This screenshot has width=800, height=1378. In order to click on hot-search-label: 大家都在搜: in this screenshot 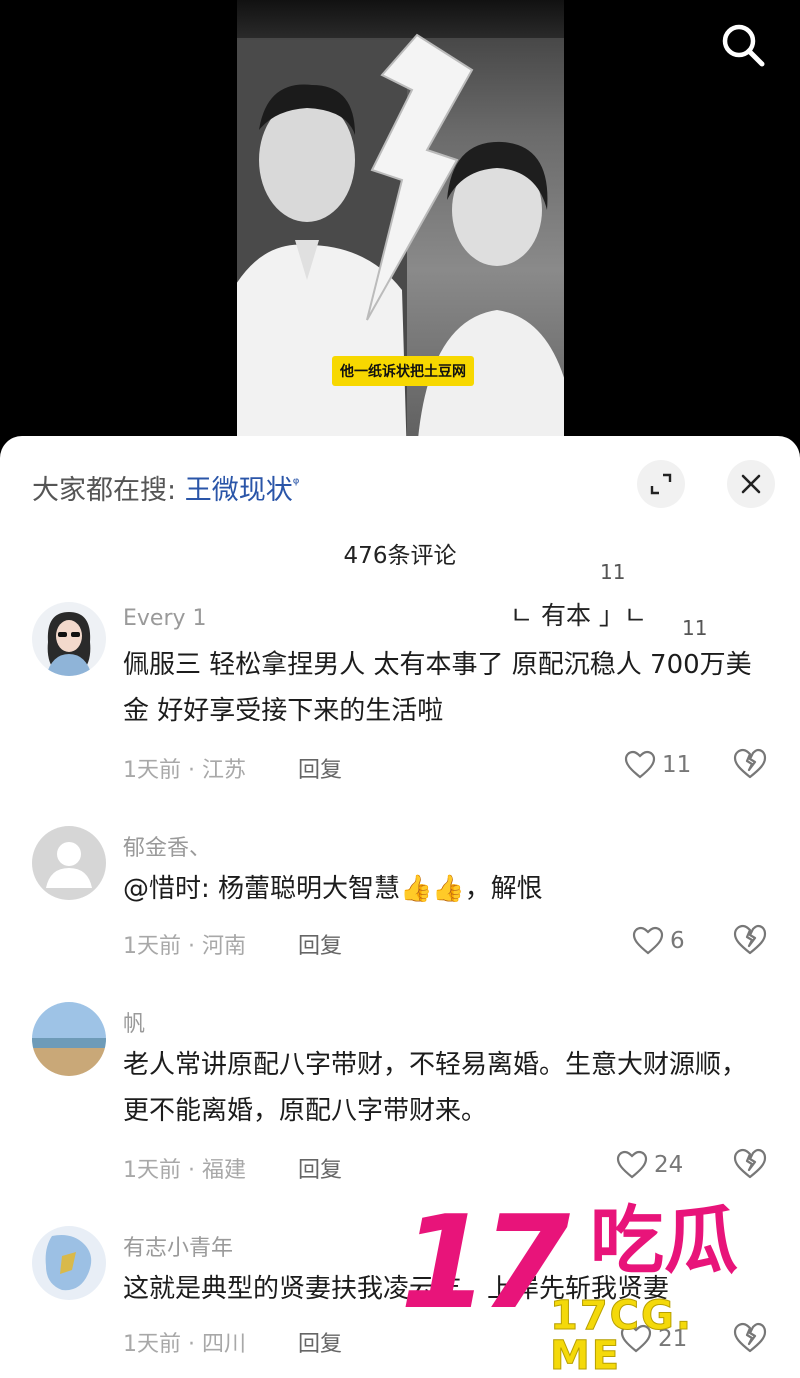, I will do `click(104, 490)`.